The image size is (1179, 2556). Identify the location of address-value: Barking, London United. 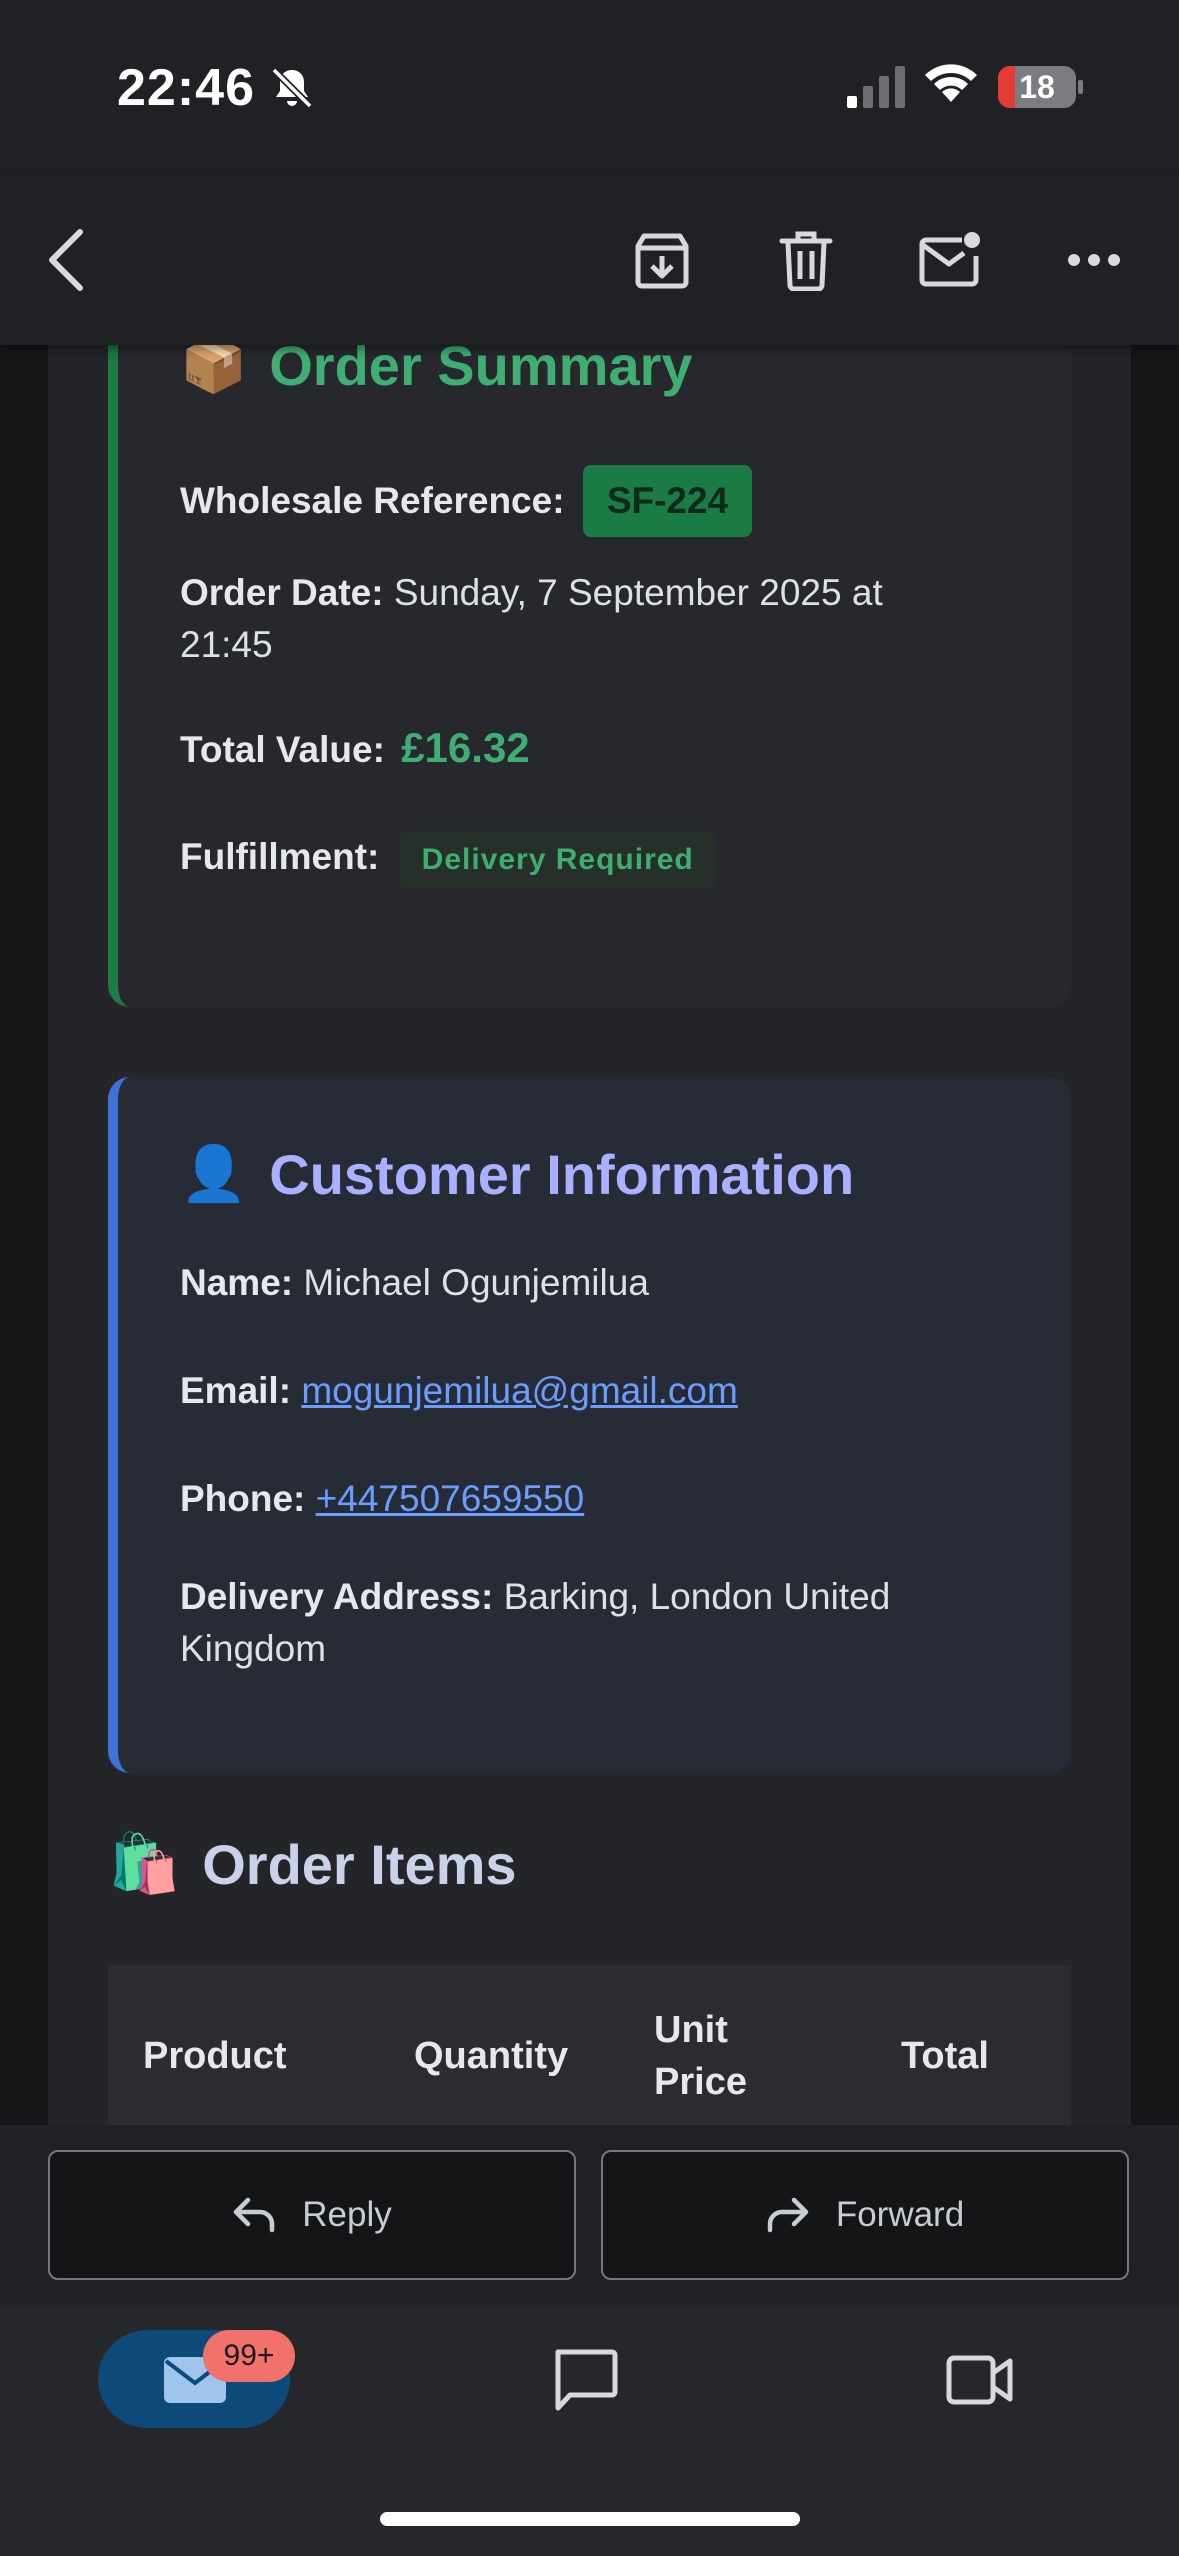
(697, 1596).